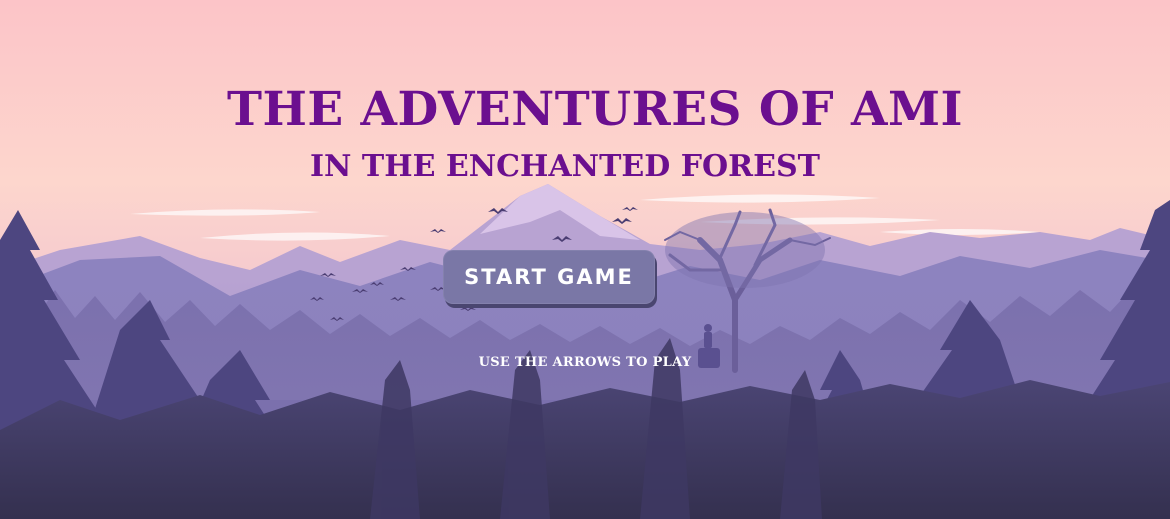 Image resolution: width=1170 pixels, height=519 pixels. What do you see at coordinates (595, 109) in the screenshot?
I see `game-title: The Adventures of Ami` at bounding box center [595, 109].